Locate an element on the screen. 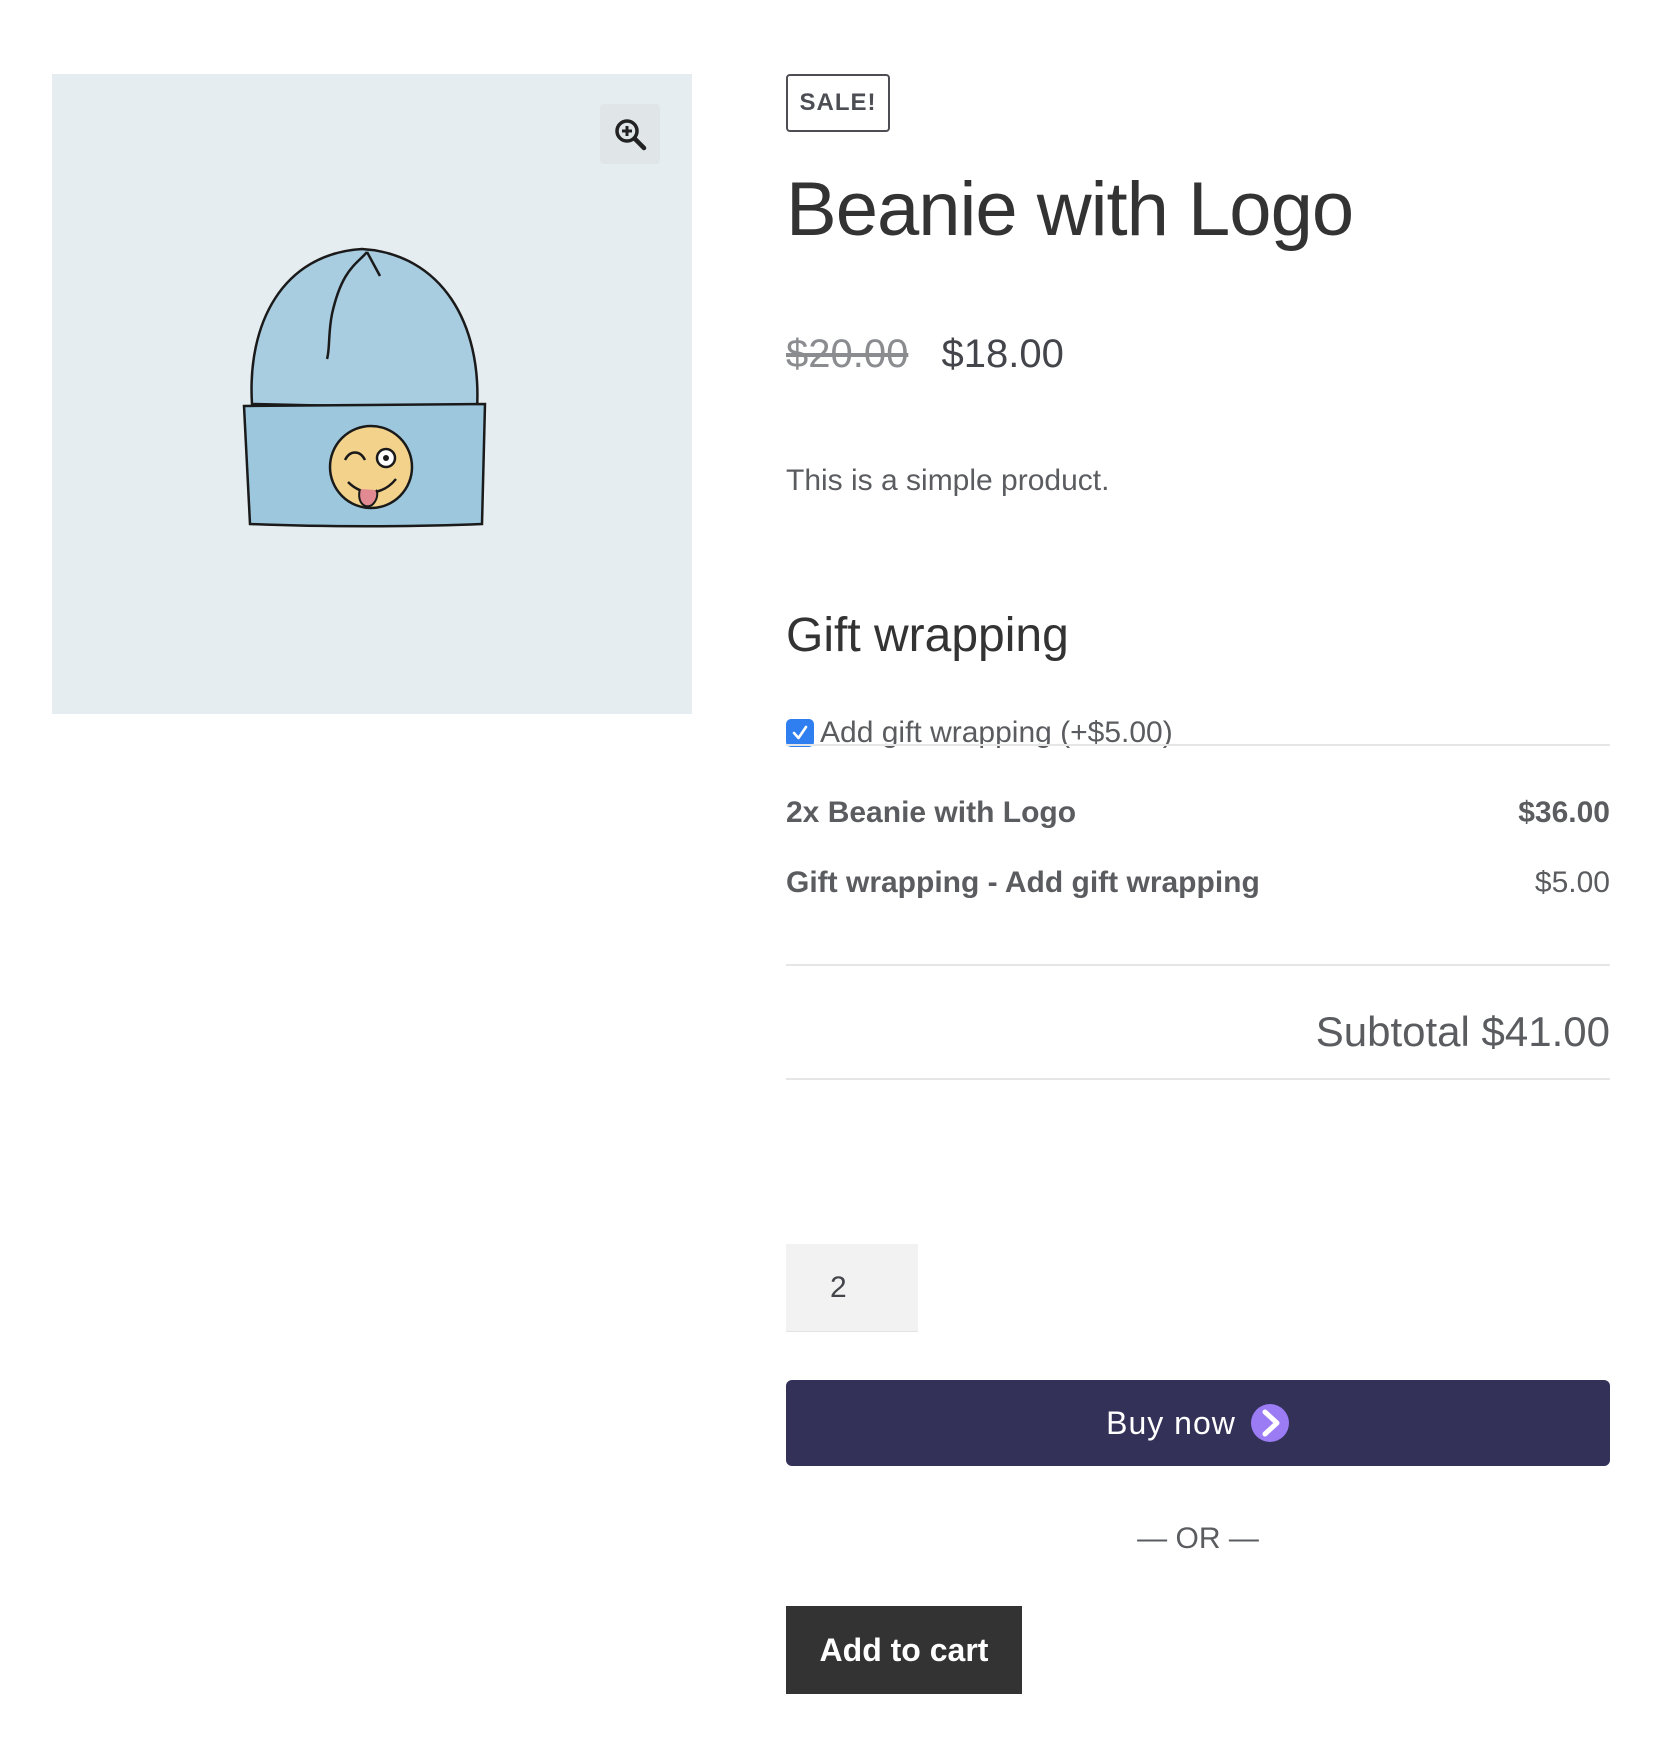 The width and height of the screenshot is (1672, 1762). summary-line-amount: $5.00 is located at coordinates (1572, 882).